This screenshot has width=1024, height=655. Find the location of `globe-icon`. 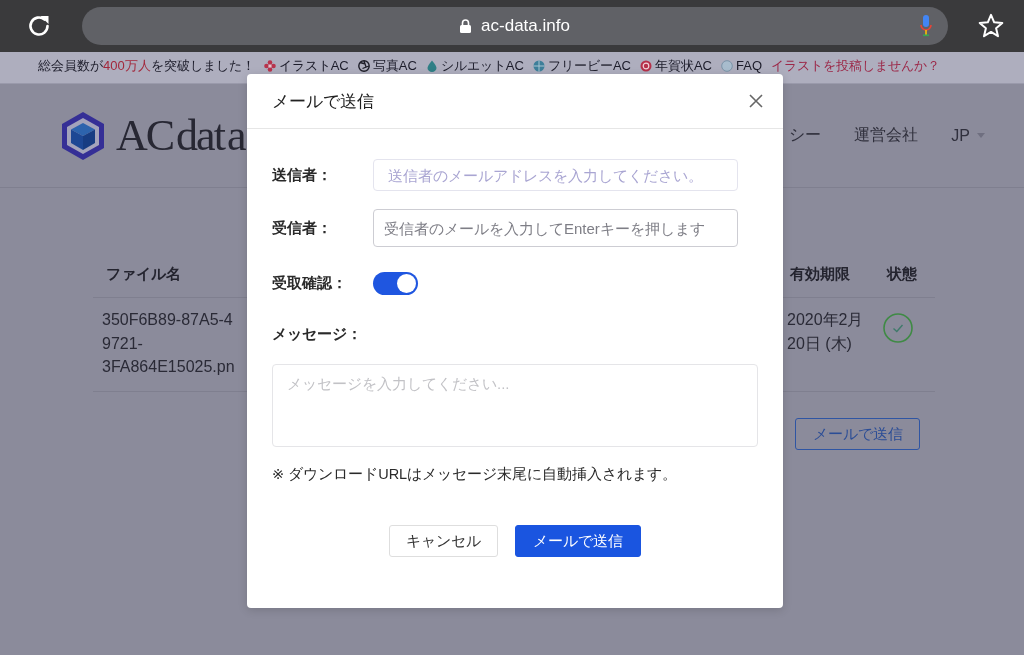

globe-icon is located at coordinates (538, 65).